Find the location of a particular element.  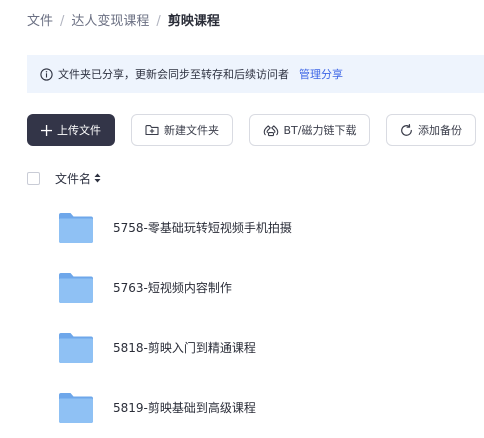

upload-file-button: 上传文件 is located at coordinates (71, 130).